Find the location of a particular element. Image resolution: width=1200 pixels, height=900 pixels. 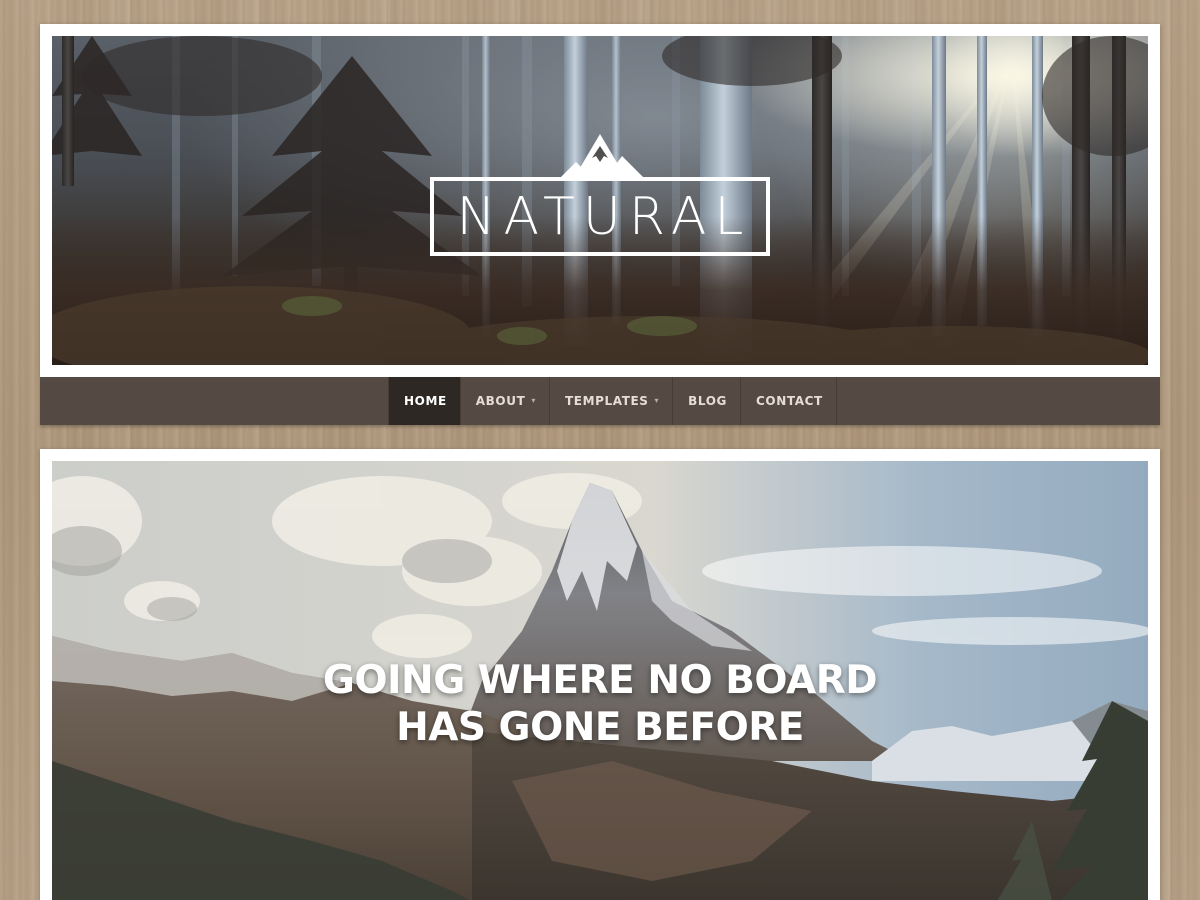

nav-item-about: ABOUT ▾ is located at coordinates (504, 401).